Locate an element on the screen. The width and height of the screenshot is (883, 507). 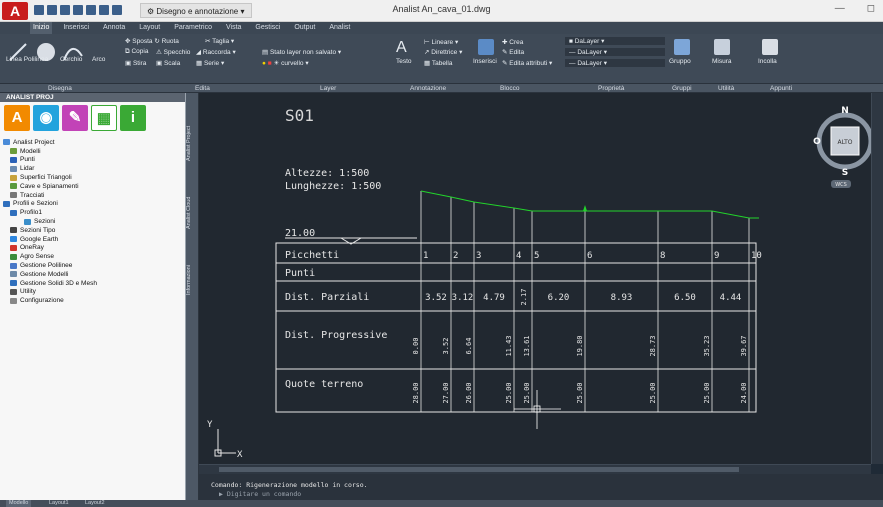
tab-parametrico: Parametrico is located at coordinates (193, 28).